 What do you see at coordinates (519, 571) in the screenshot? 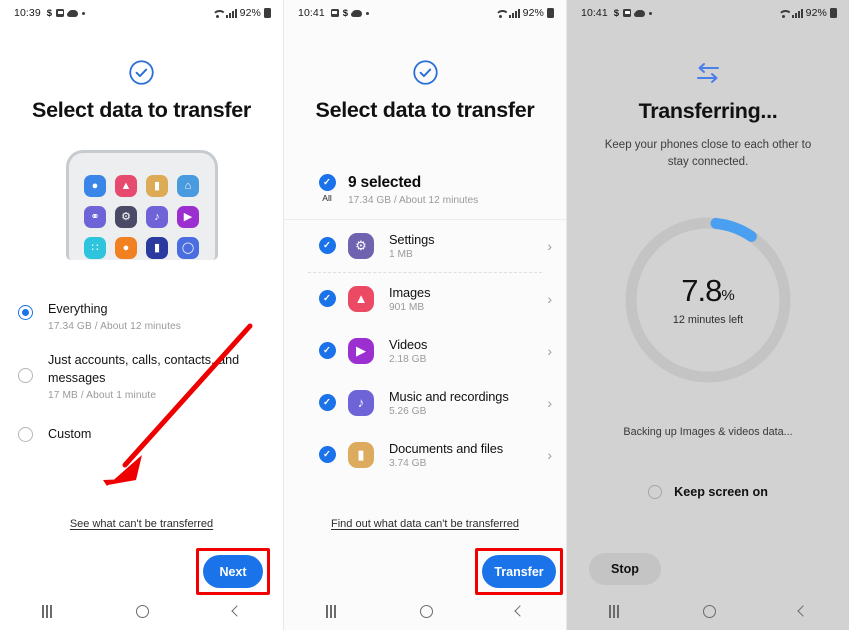
I see `transfer-button: Transfer` at bounding box center [519, 571].